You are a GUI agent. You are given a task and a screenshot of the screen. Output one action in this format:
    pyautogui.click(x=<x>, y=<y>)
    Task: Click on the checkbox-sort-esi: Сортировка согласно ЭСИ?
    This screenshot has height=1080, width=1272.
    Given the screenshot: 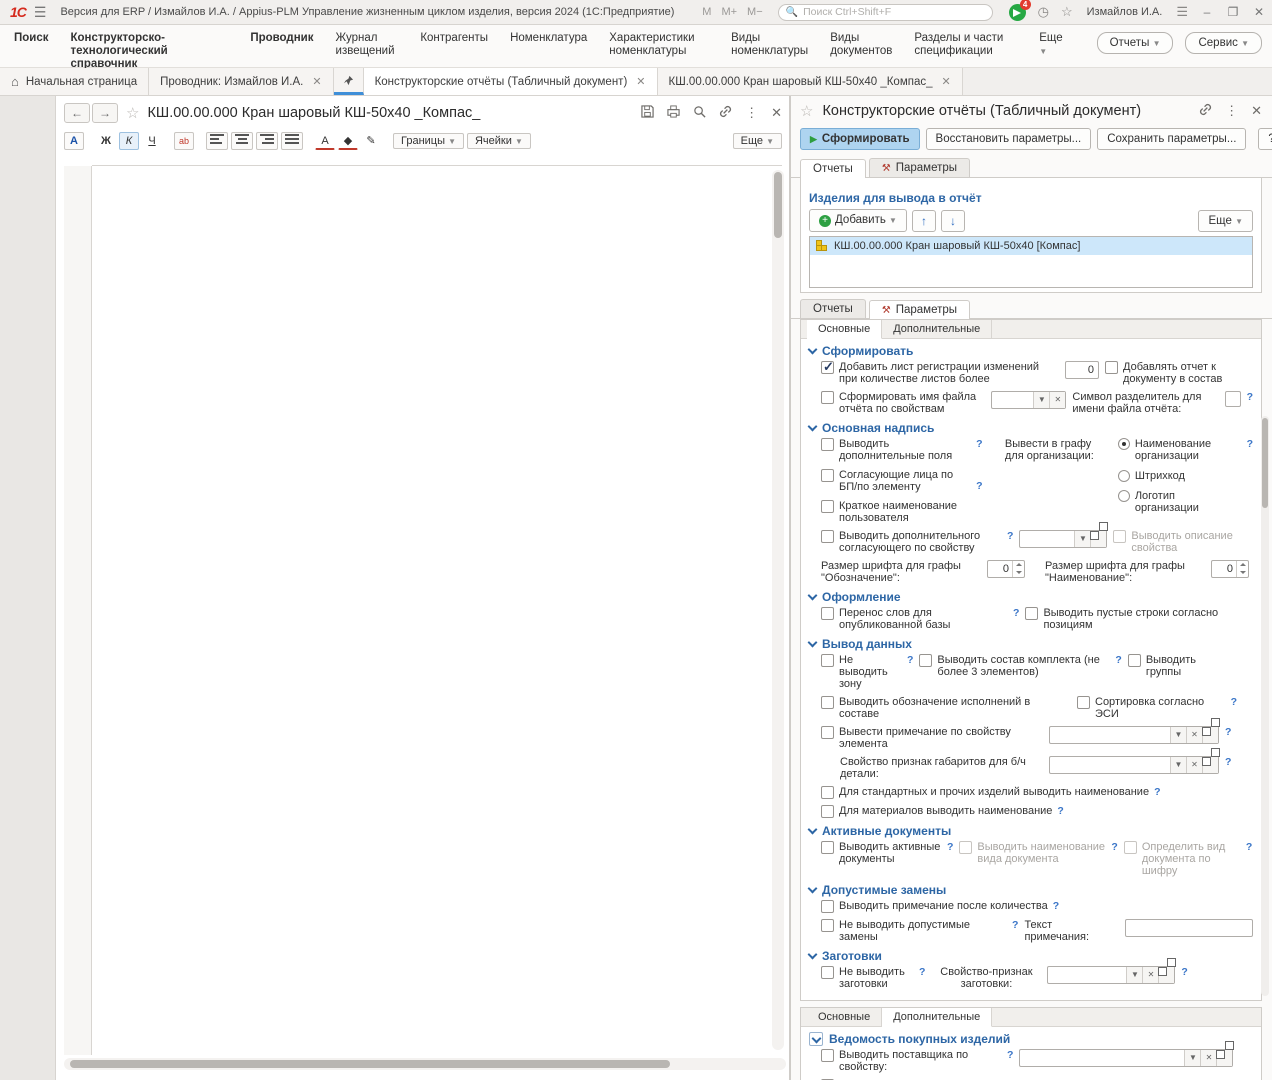 What is the action you would take?
    pyautogui.click(x=1157, y=708)
    